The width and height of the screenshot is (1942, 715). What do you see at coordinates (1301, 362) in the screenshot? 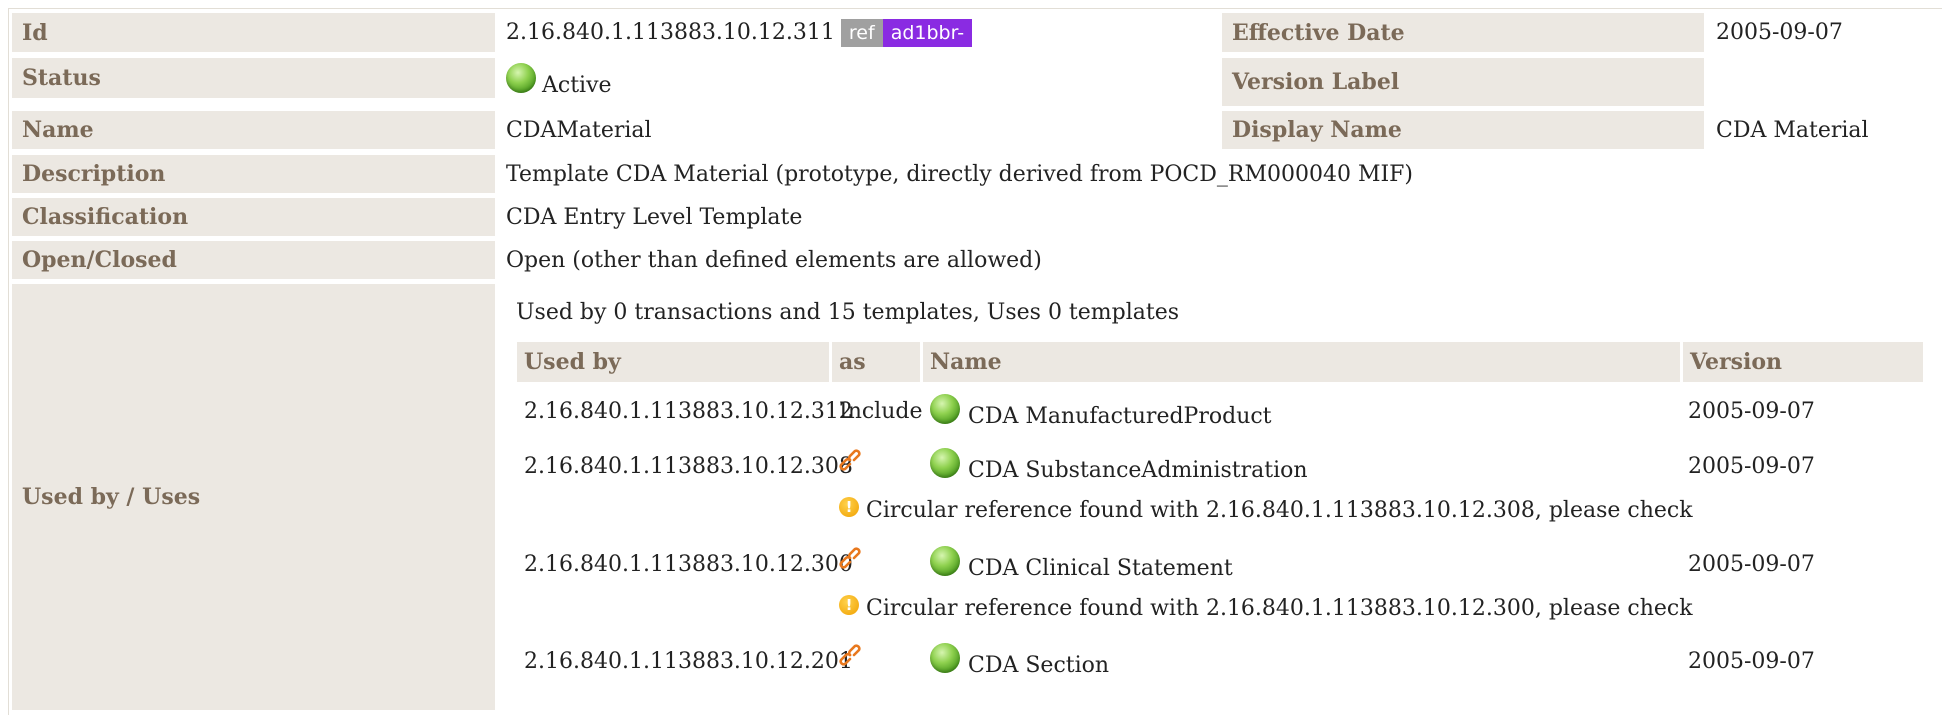
I see `col-header-name: Name` at bounding box center [1301, 362].